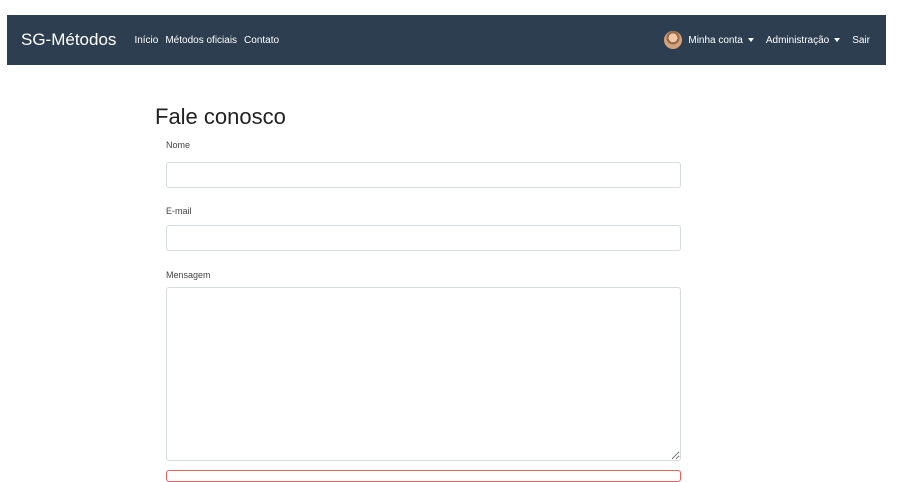  I want to click on name-input, so click(423, 175).